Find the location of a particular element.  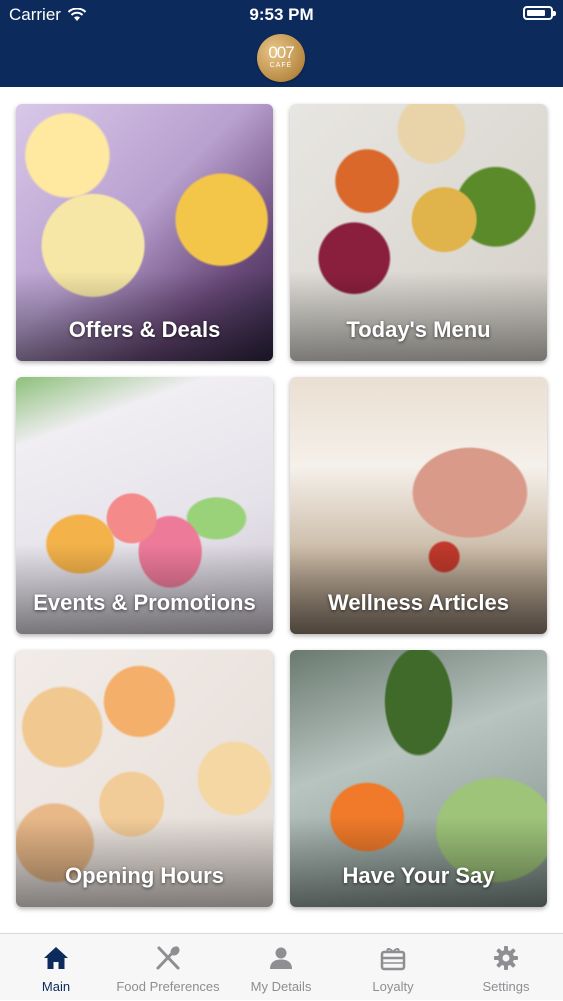

gear-icon is located at coordinates (506, 958).